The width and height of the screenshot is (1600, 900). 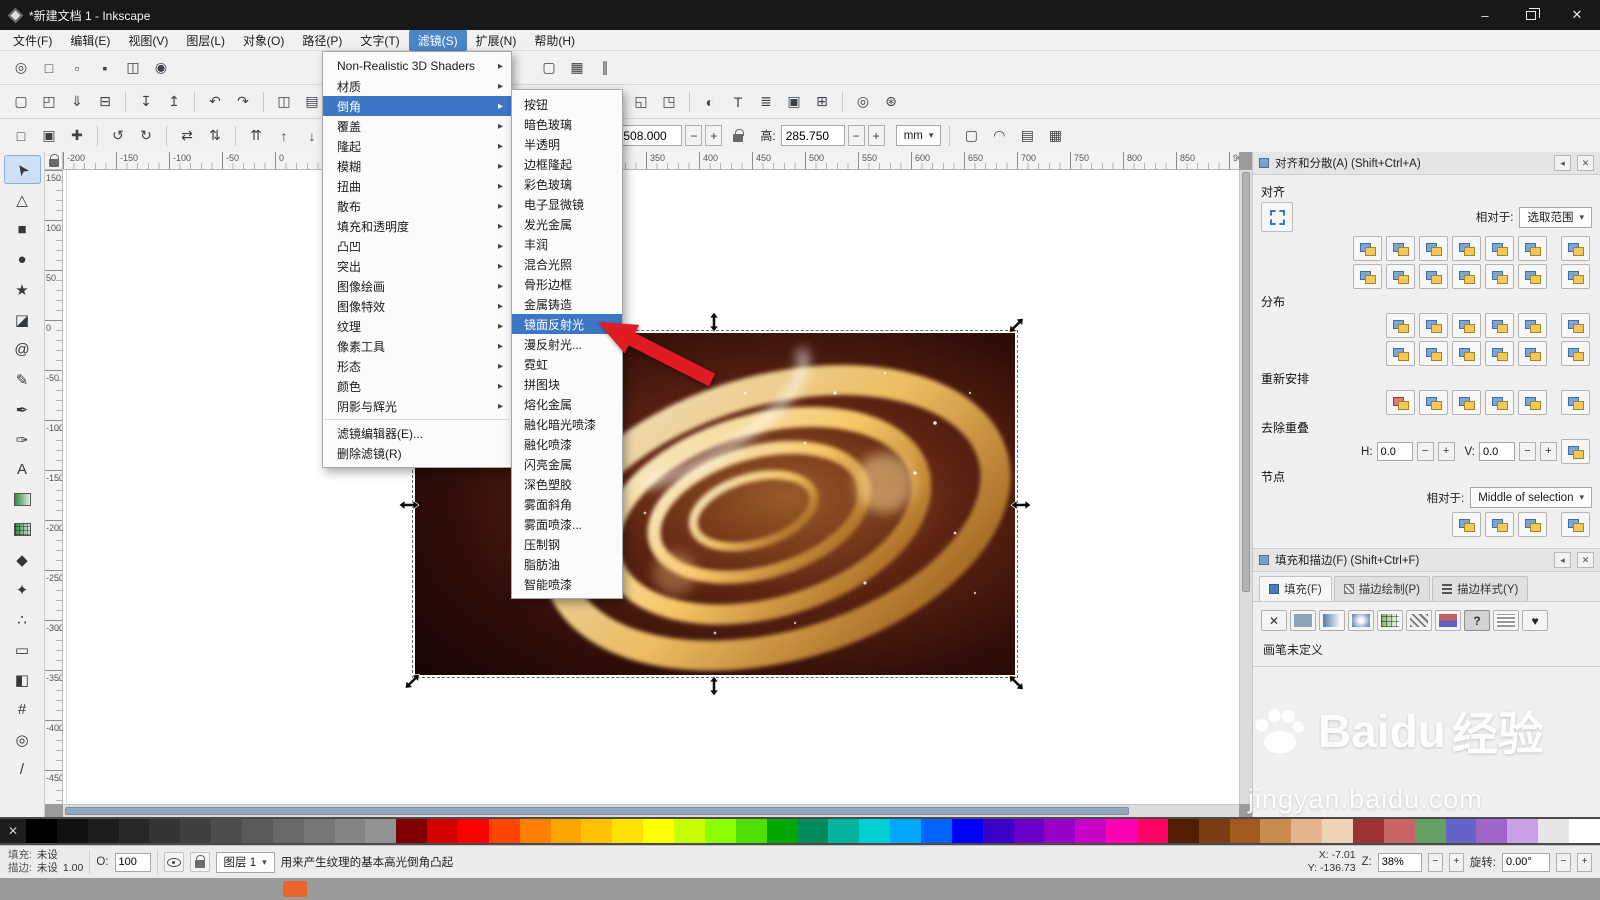 I want to click on snap-grid-button: ▦, so click(x=577, y=68).